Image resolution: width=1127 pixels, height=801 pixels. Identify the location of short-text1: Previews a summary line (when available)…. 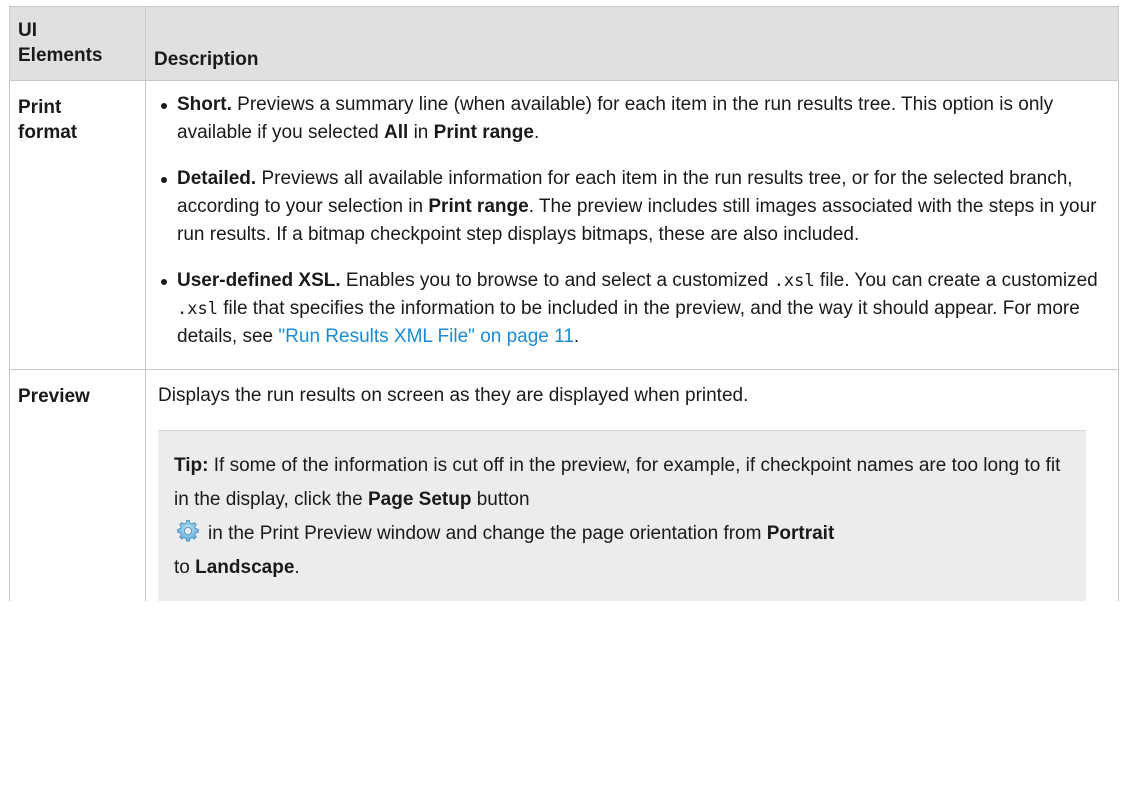
(615, 118).